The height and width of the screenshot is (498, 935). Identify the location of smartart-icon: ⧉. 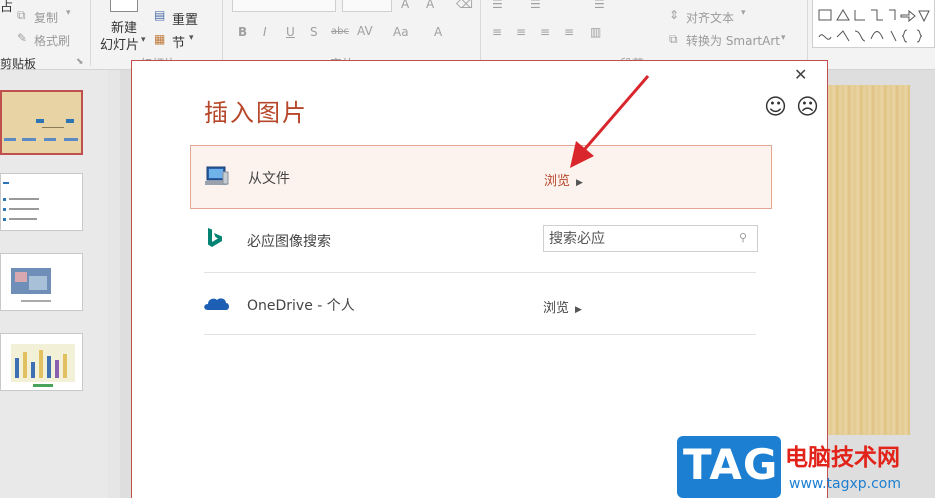
(673, 39).